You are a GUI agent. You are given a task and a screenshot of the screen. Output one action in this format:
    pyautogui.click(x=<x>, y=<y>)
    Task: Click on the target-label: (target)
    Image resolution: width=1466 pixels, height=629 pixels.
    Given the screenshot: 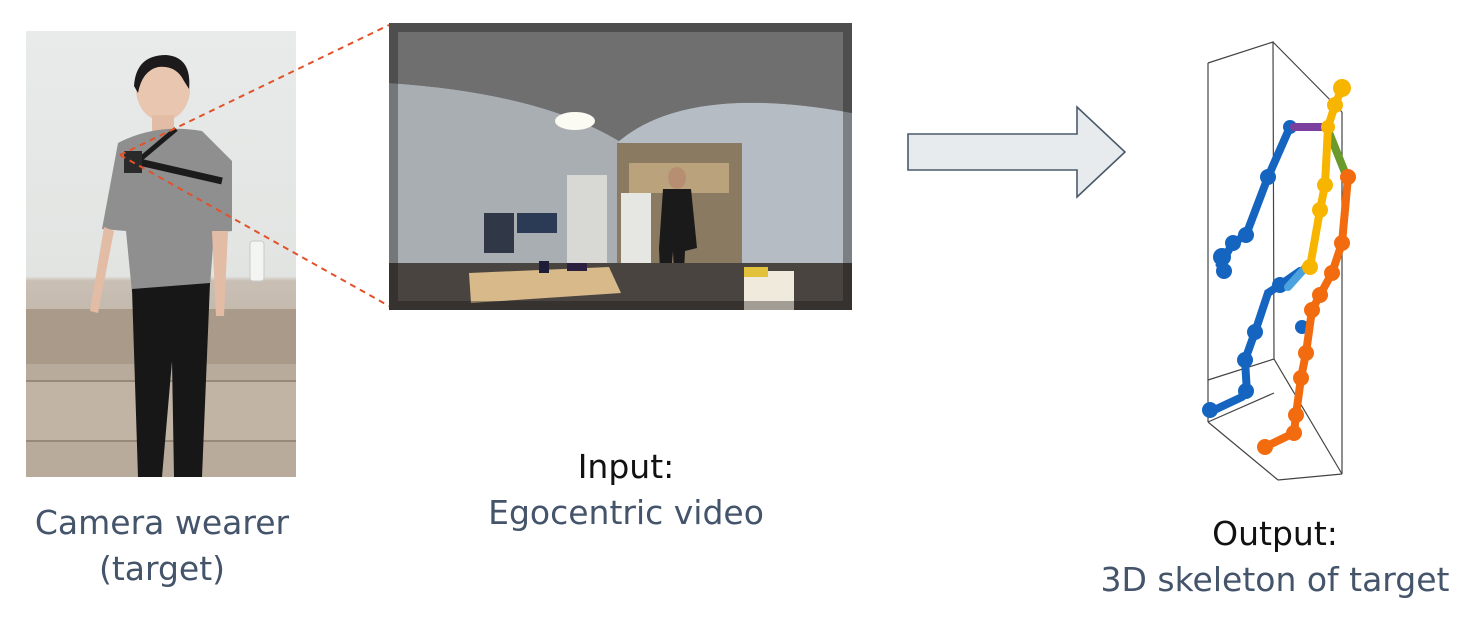 What is the action you would take?
    pyautogui.click(x=162, y=568)
    